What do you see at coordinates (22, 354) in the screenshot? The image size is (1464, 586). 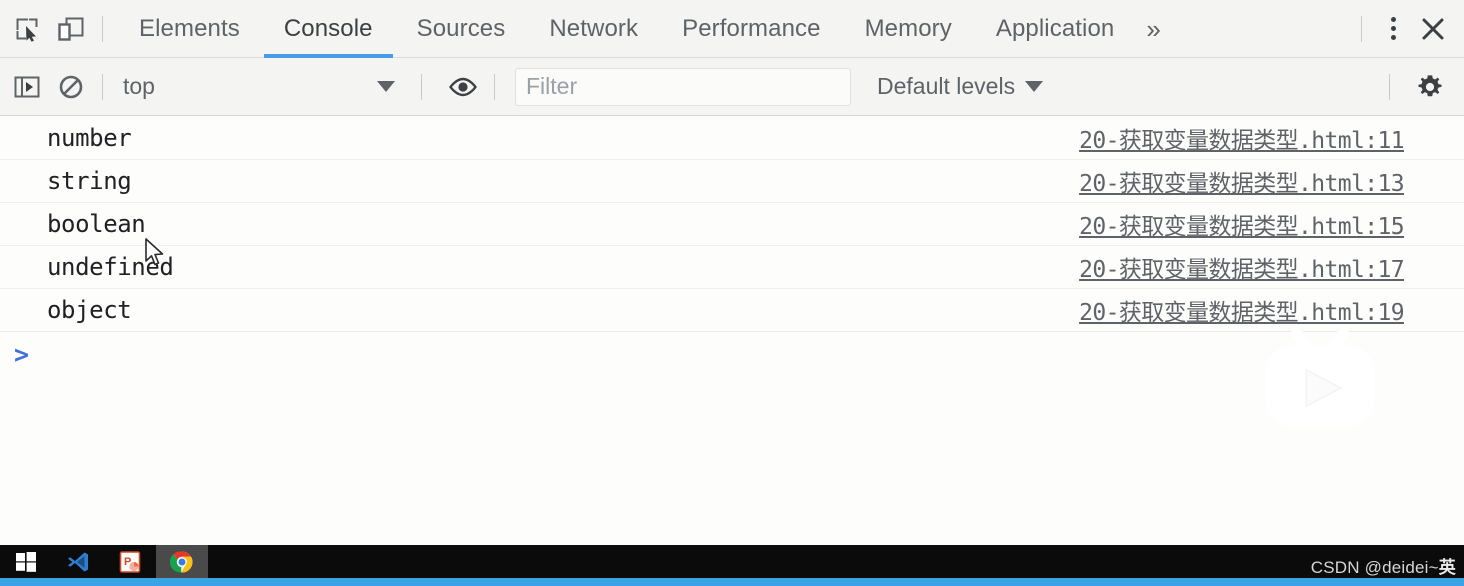 I see `prompt-chevron-icon: >` at bounding box center [22, 354].